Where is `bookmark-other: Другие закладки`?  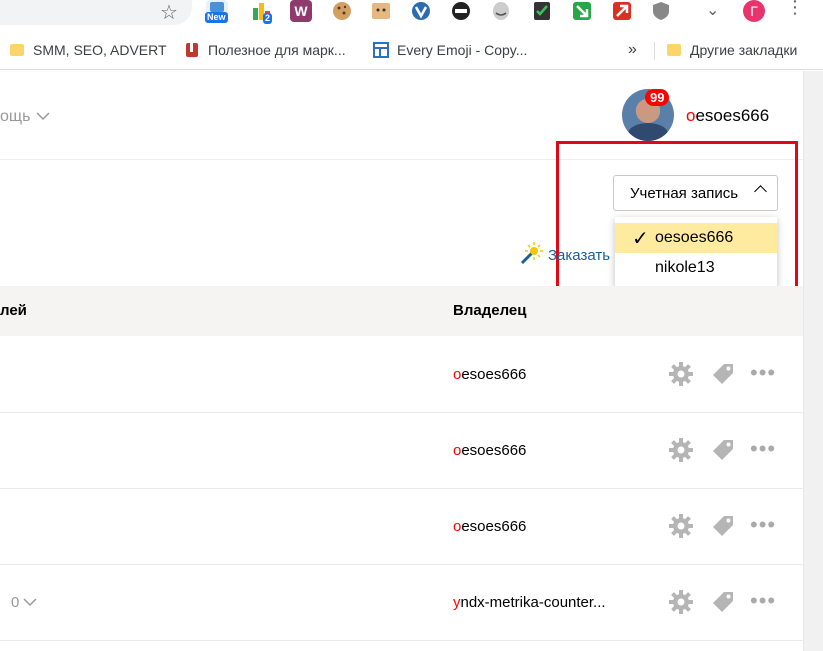
bookmark-other: Другие закладки is located at coordinates (732, 50).